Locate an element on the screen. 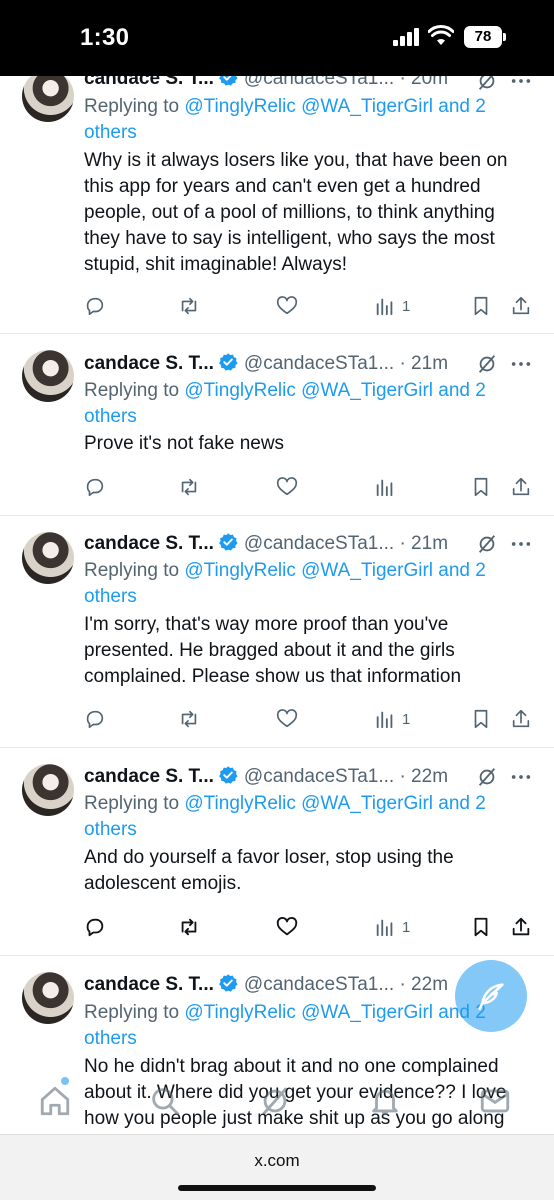 This screenshot has height=1200, width=554. search-icon is located at coordinates (165, 1101).